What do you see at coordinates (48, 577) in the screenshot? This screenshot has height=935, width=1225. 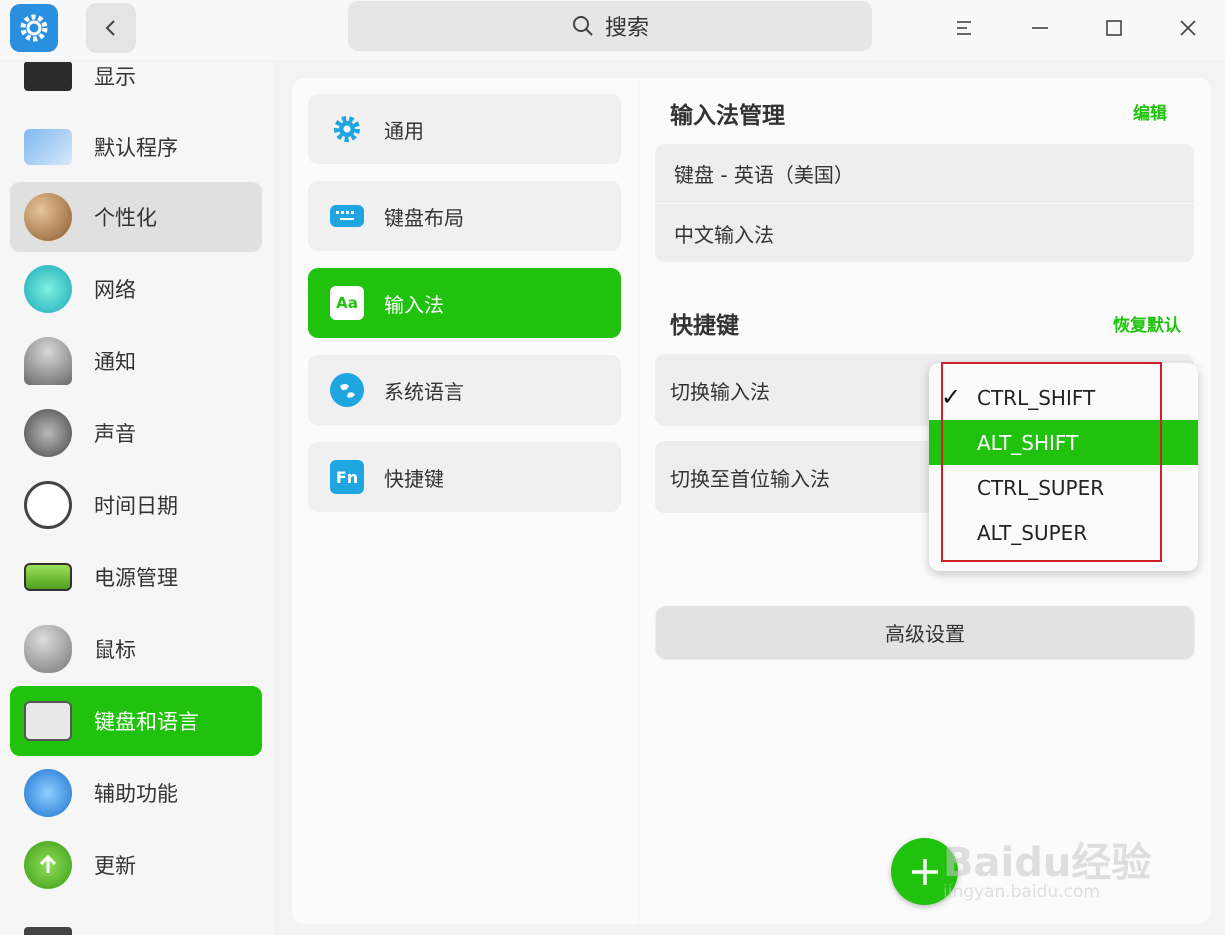 I see `battery-icon` at bounding box center [48, 577].